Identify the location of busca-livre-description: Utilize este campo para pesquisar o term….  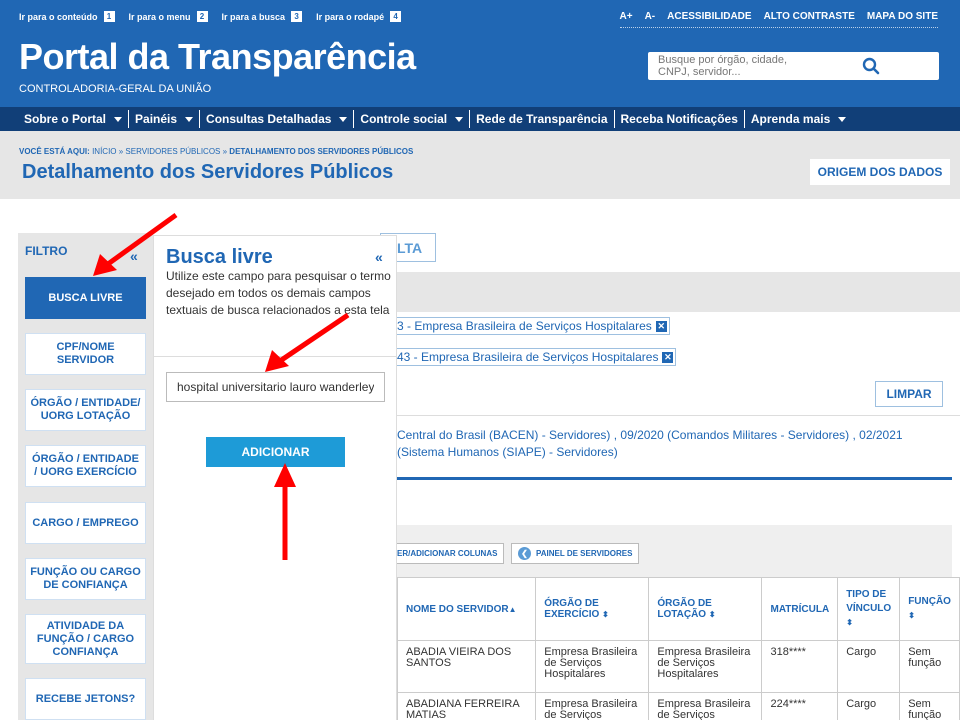
(278, 293).